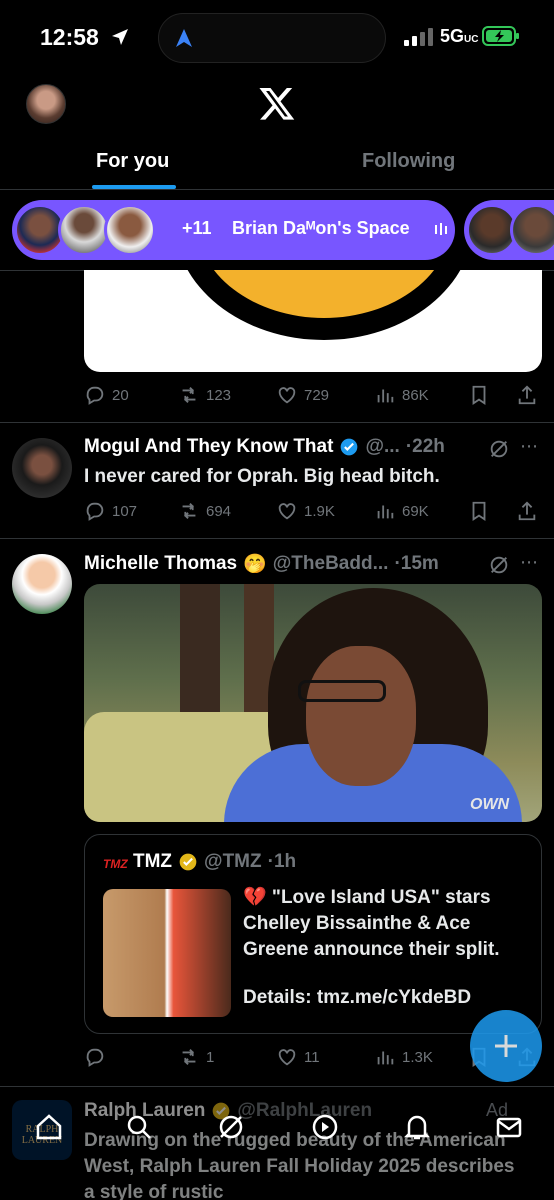  I want to click on battery-icon, so click(500, 36).